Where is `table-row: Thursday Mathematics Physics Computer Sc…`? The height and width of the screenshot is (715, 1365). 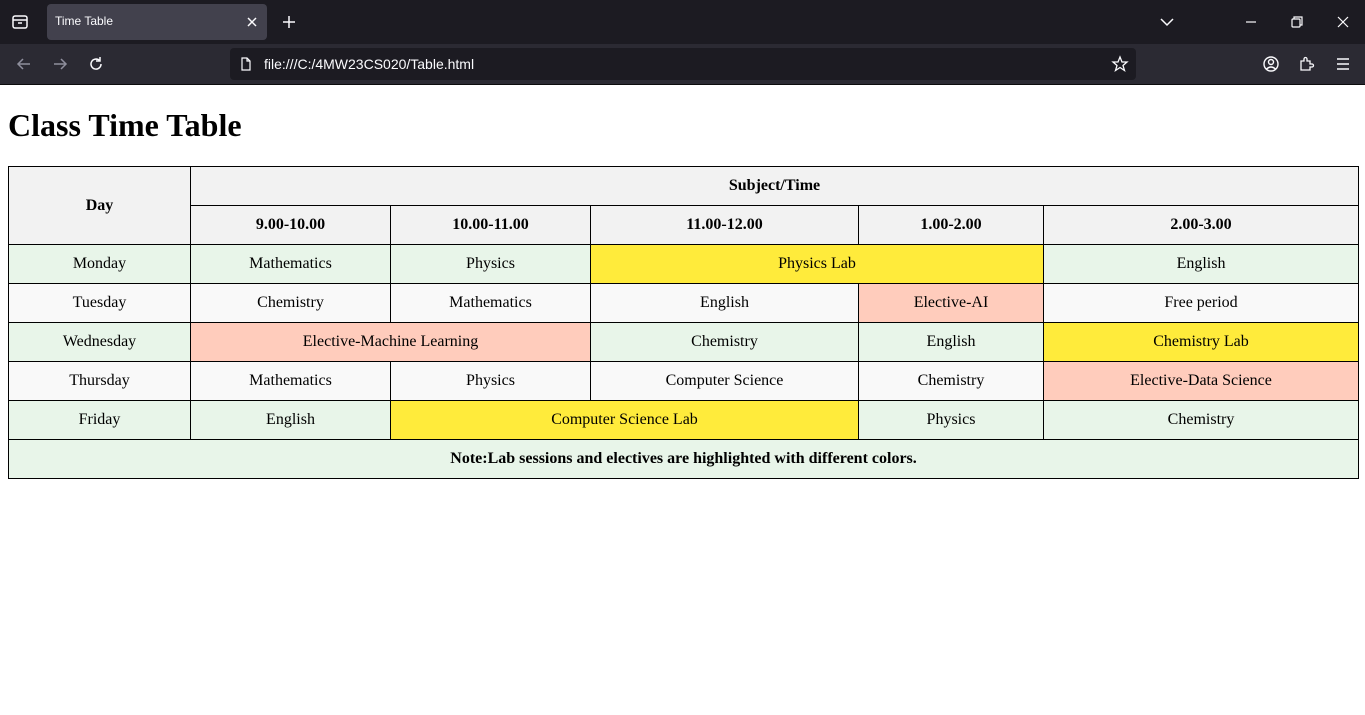 table-row: Thursday Mathematics Physics Computer Sc… is located at coordinates (684, 381).